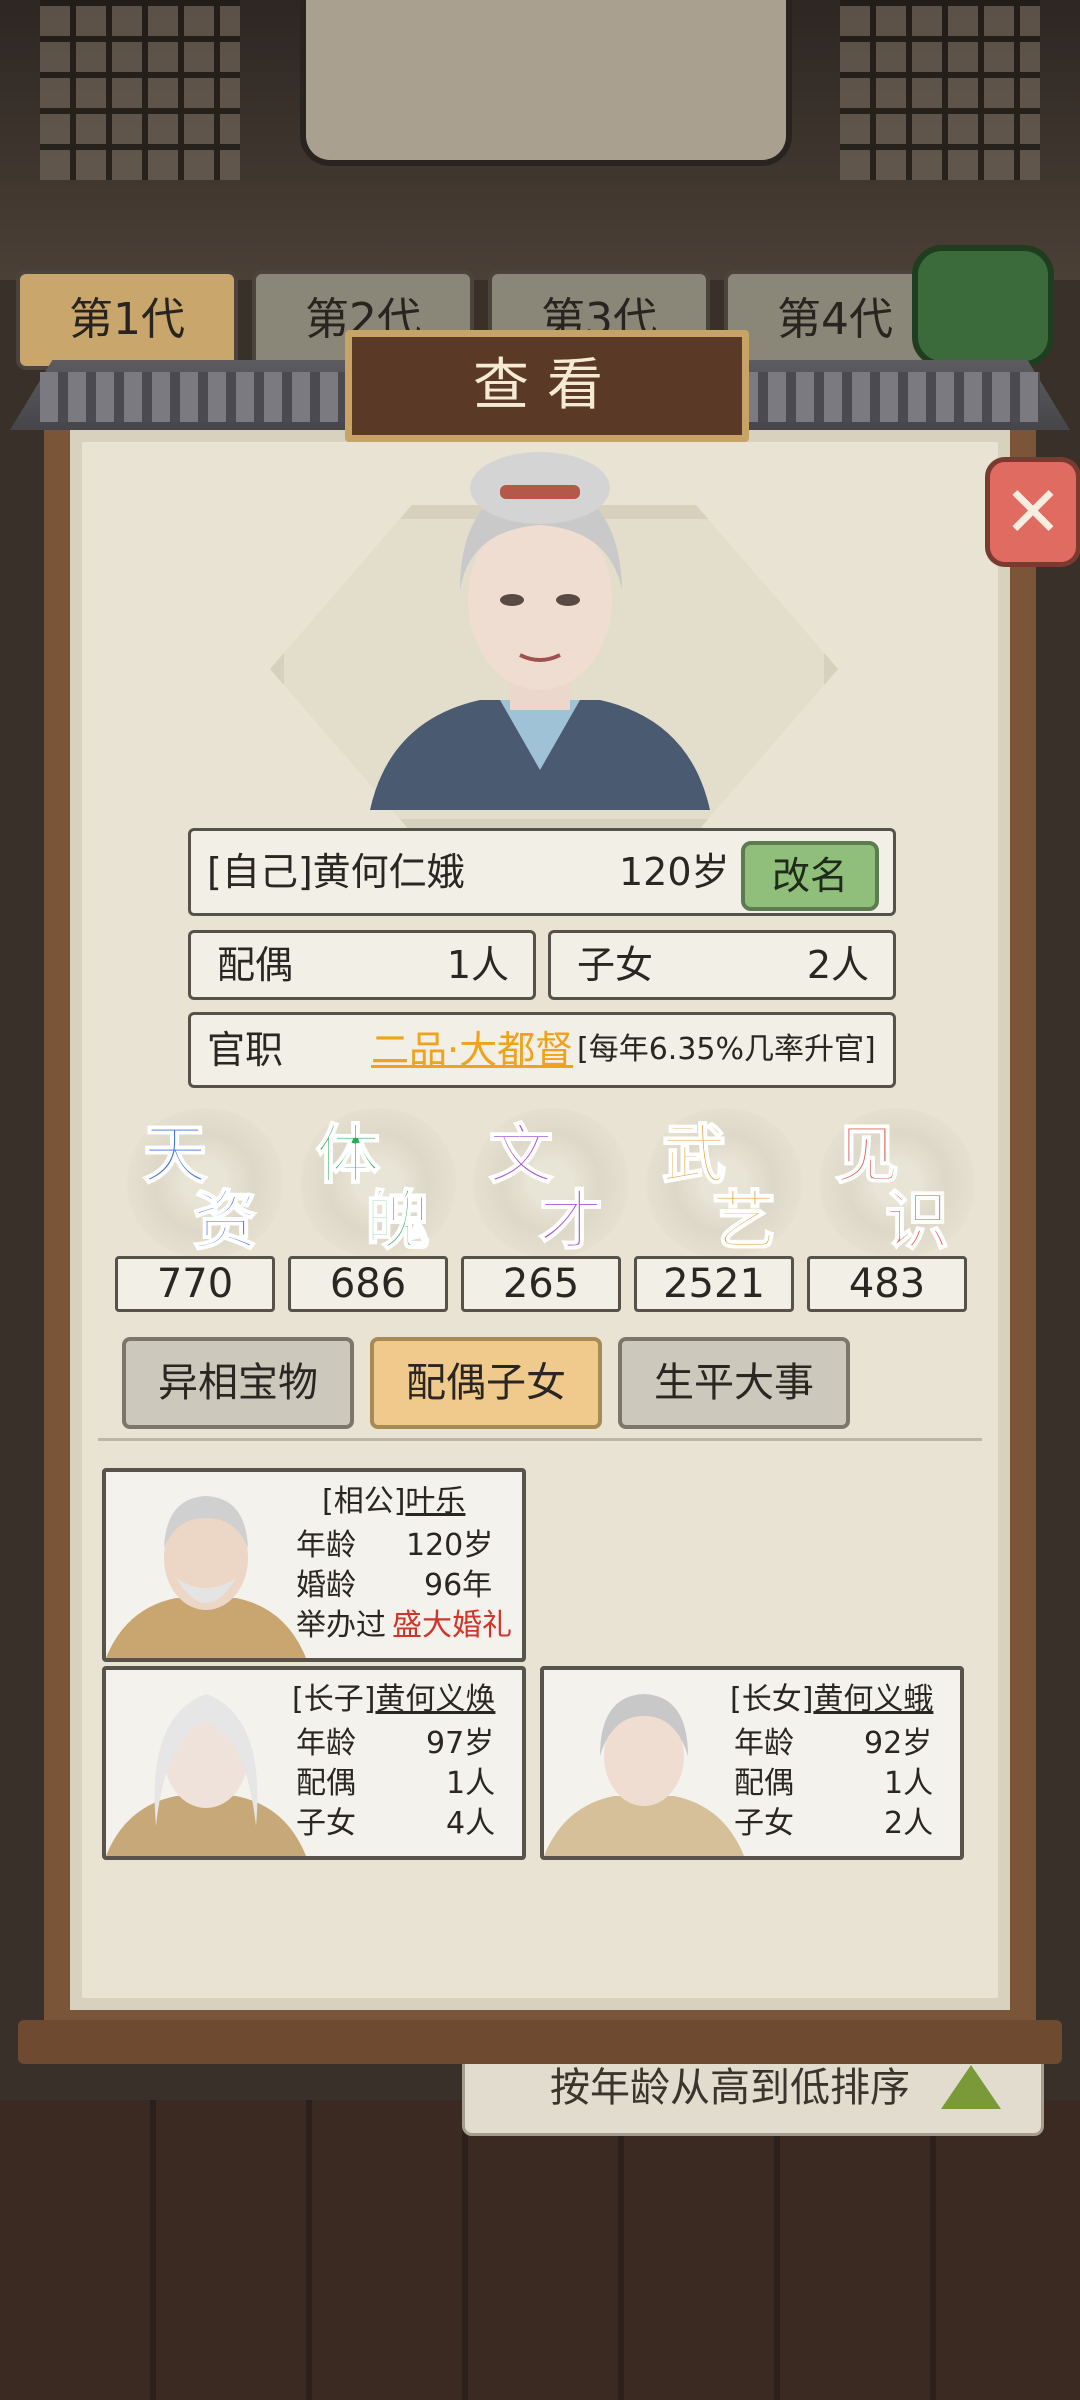 The image size is (1080, 2400). Describe the element at coordinates (542, 872) in the screenshot. I see `profile-name-row: [自己]黄何仁娥 120岁 改名` at that location.